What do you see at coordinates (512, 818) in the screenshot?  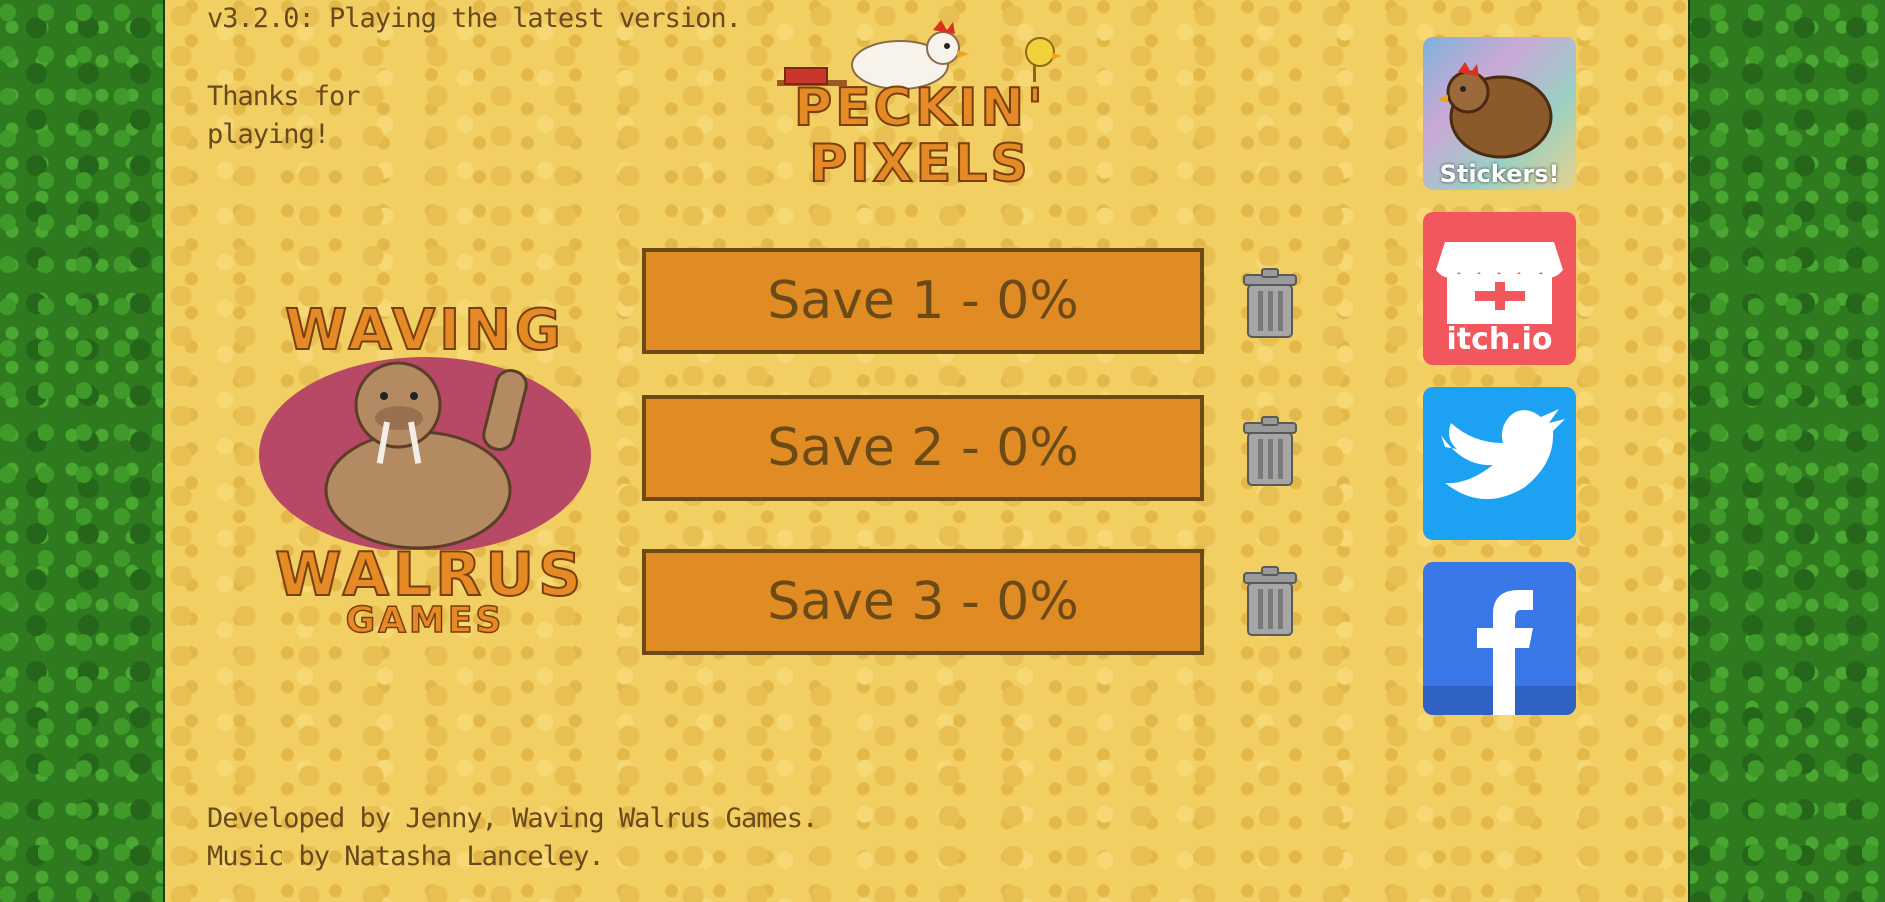 I see `credits-developer: Developed by Jenny, Waving Walrus Games.` at bounding box center [512, 818].